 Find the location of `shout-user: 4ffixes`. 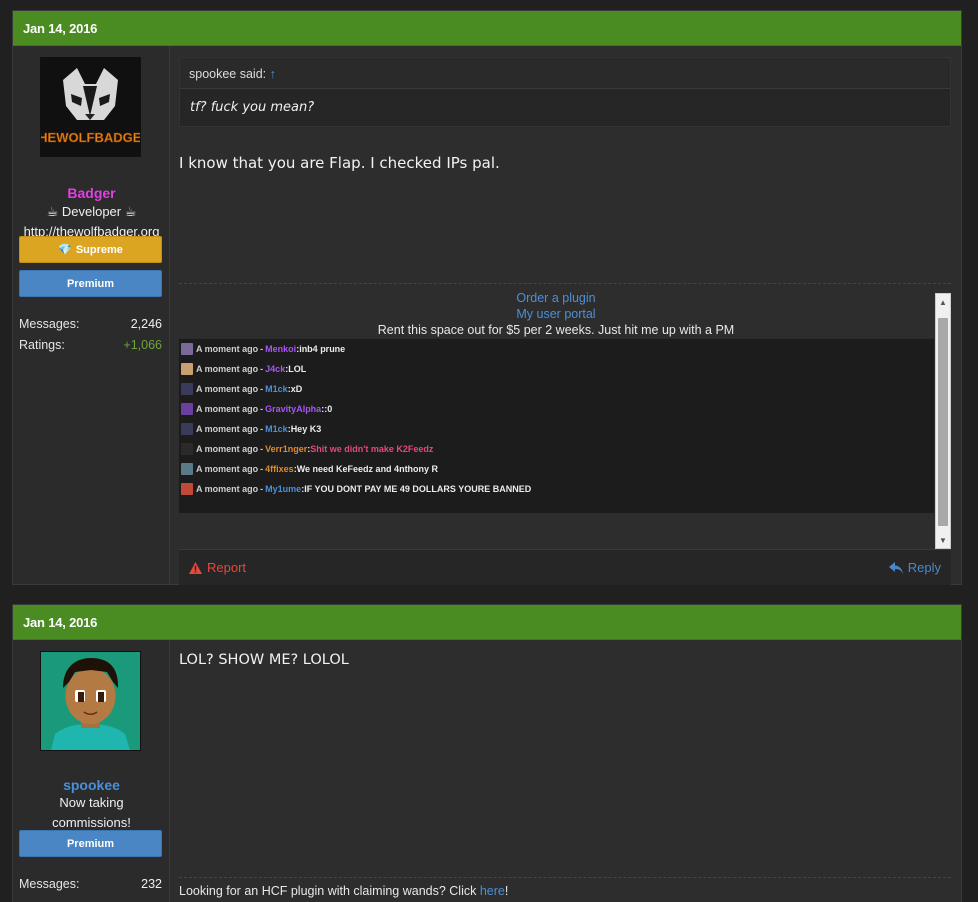

shout-user: 4ffixes is located at coordinates (279, 469).